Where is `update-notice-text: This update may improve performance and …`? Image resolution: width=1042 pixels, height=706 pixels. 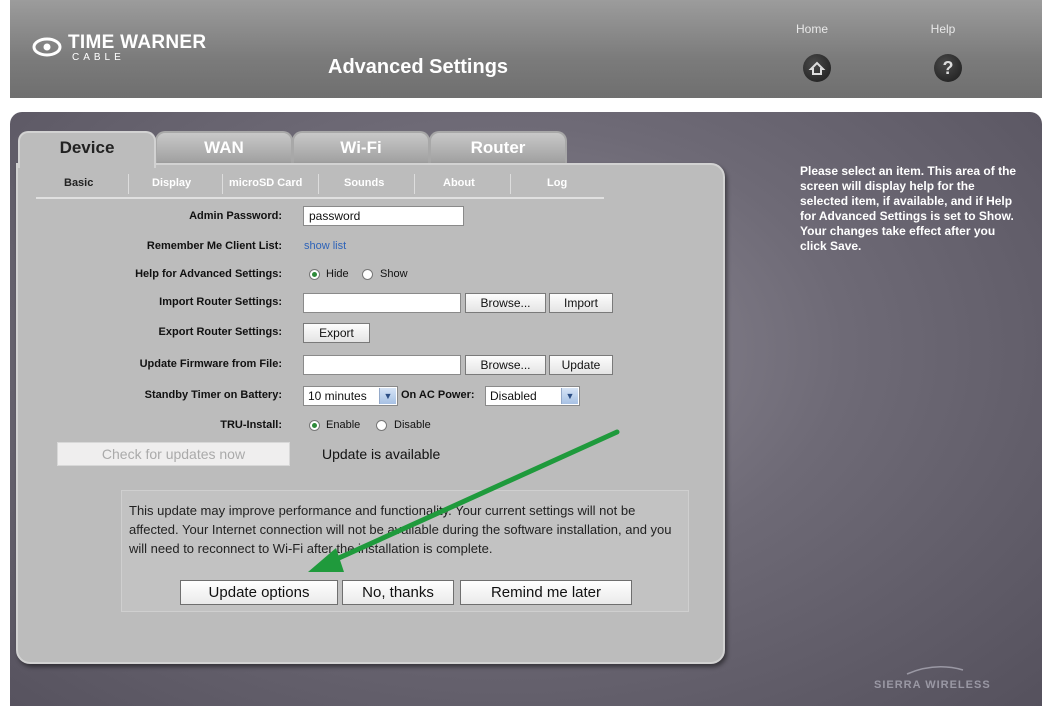
update-notice-text: This update may improve performance and … is located at coordinates (400, 529).